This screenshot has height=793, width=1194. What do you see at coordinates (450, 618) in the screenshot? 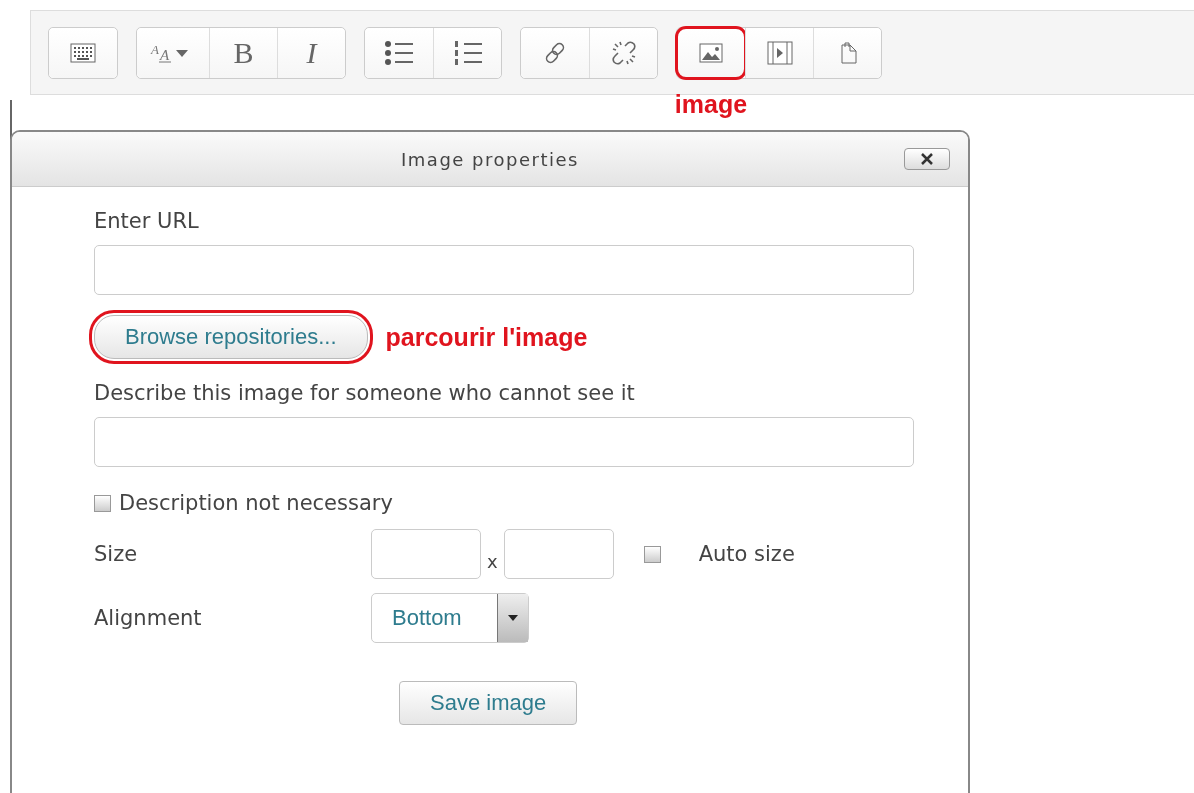
I see `alignment-dropdown: Bottom` at bounding box center [450, 618].